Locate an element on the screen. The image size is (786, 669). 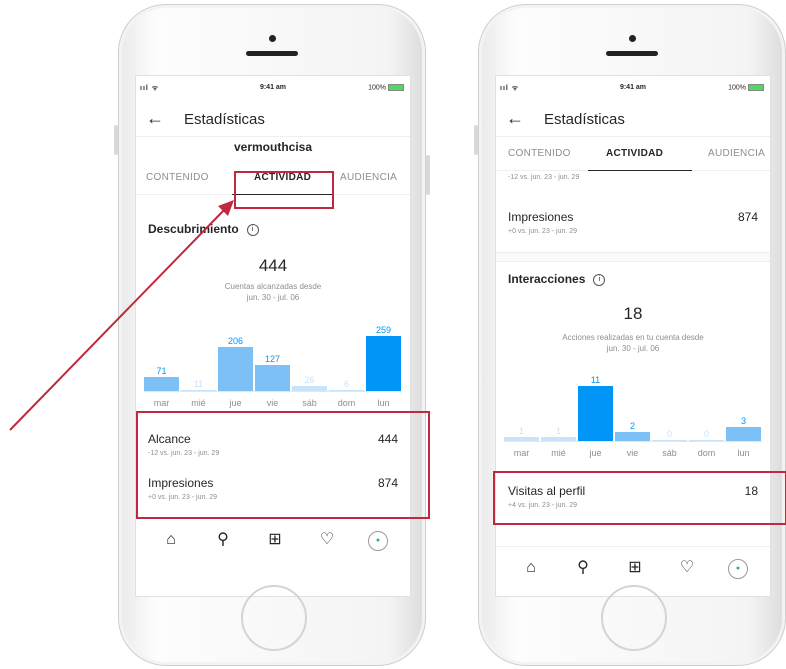
caption-line1: Acciones realizadas en tu cuenta desde is located at coordinates (633, 337).